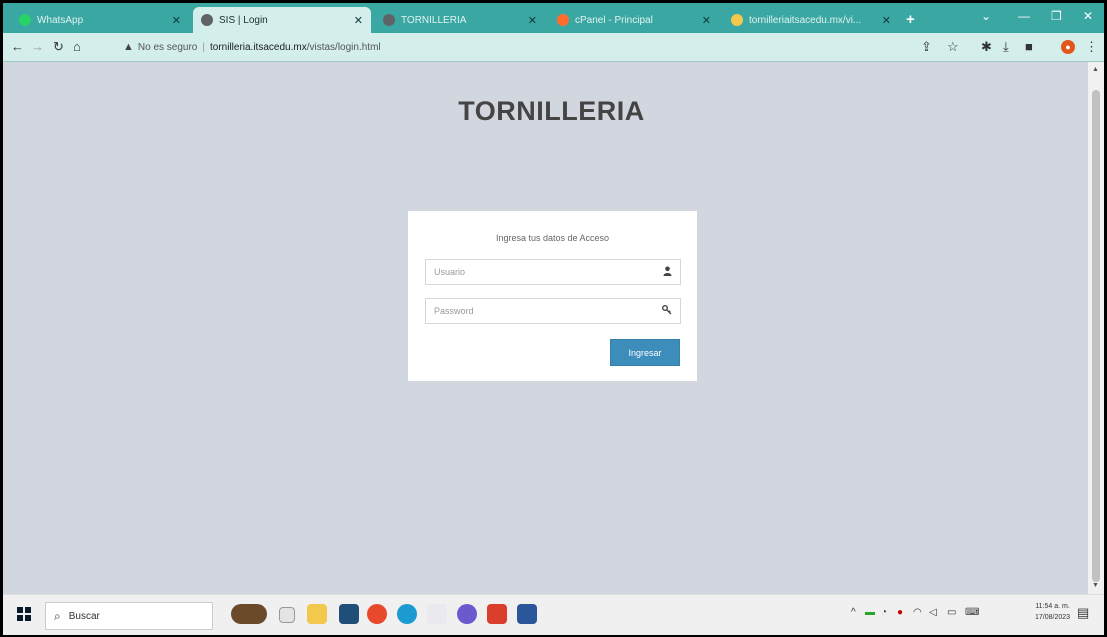  Describe the element at coordinates (1024, 16) in the screenshot. I see `minimize-icon: —` at that location.